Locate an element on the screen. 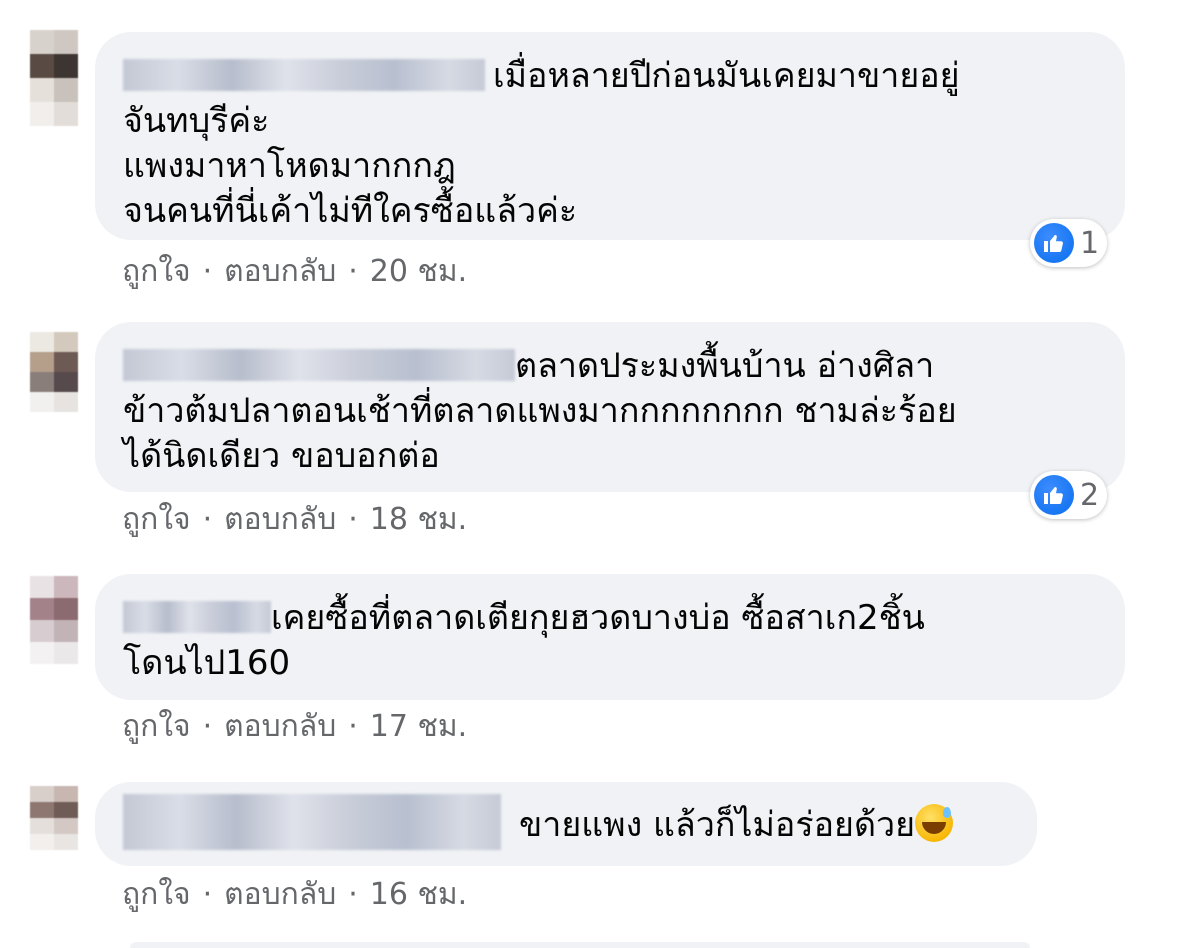 The height and width of the screenshot is (948, 1200). comment-actions: ถูกใจ · ตอบกลับ · 16 ชม. is located at coordinates (294, 894).